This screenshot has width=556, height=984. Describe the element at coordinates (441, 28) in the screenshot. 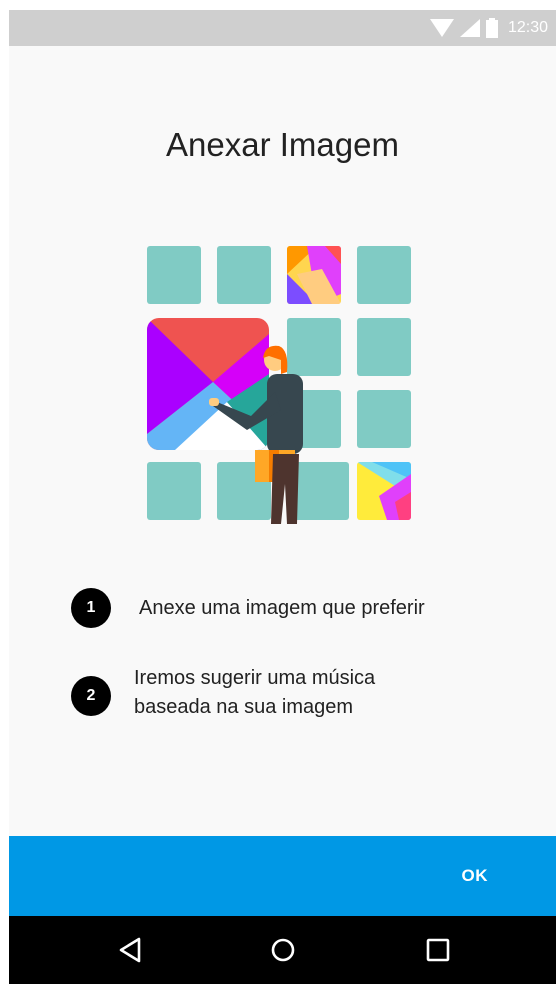

I see `wifi-icon` at that location.